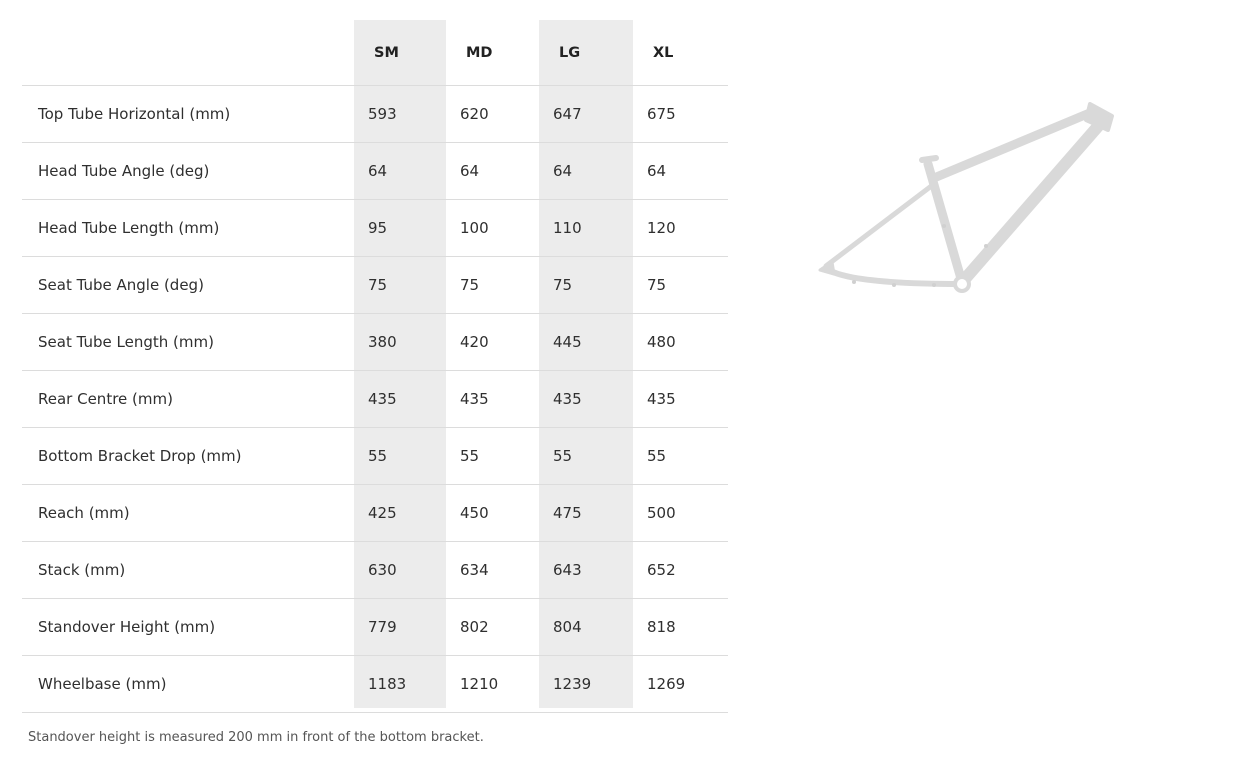 The height and width of the screenshot is (757, 1245). Describe the element at coordinates (586, 513) in the screenshot. I see `cell-value: 475` at that location.